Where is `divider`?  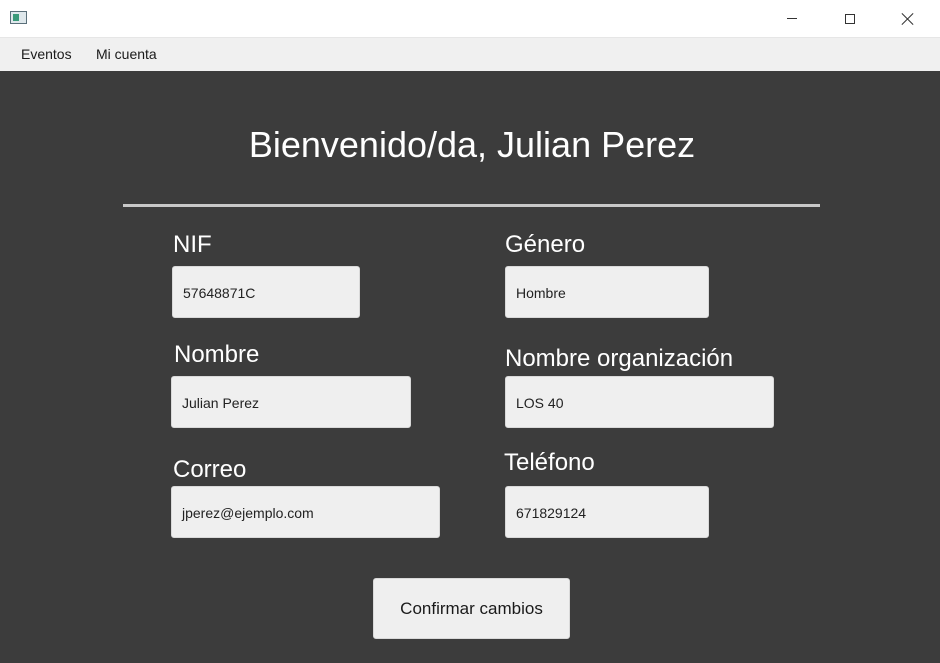
divider is located at coordinates (471, 205).